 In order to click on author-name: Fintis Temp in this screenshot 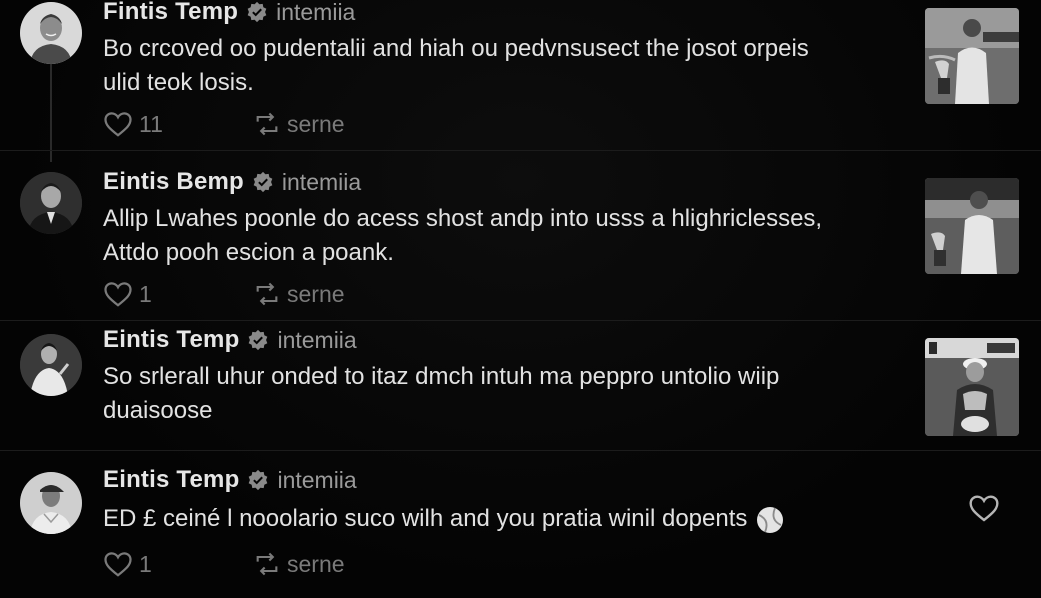, I will do `click(170, 13)`.